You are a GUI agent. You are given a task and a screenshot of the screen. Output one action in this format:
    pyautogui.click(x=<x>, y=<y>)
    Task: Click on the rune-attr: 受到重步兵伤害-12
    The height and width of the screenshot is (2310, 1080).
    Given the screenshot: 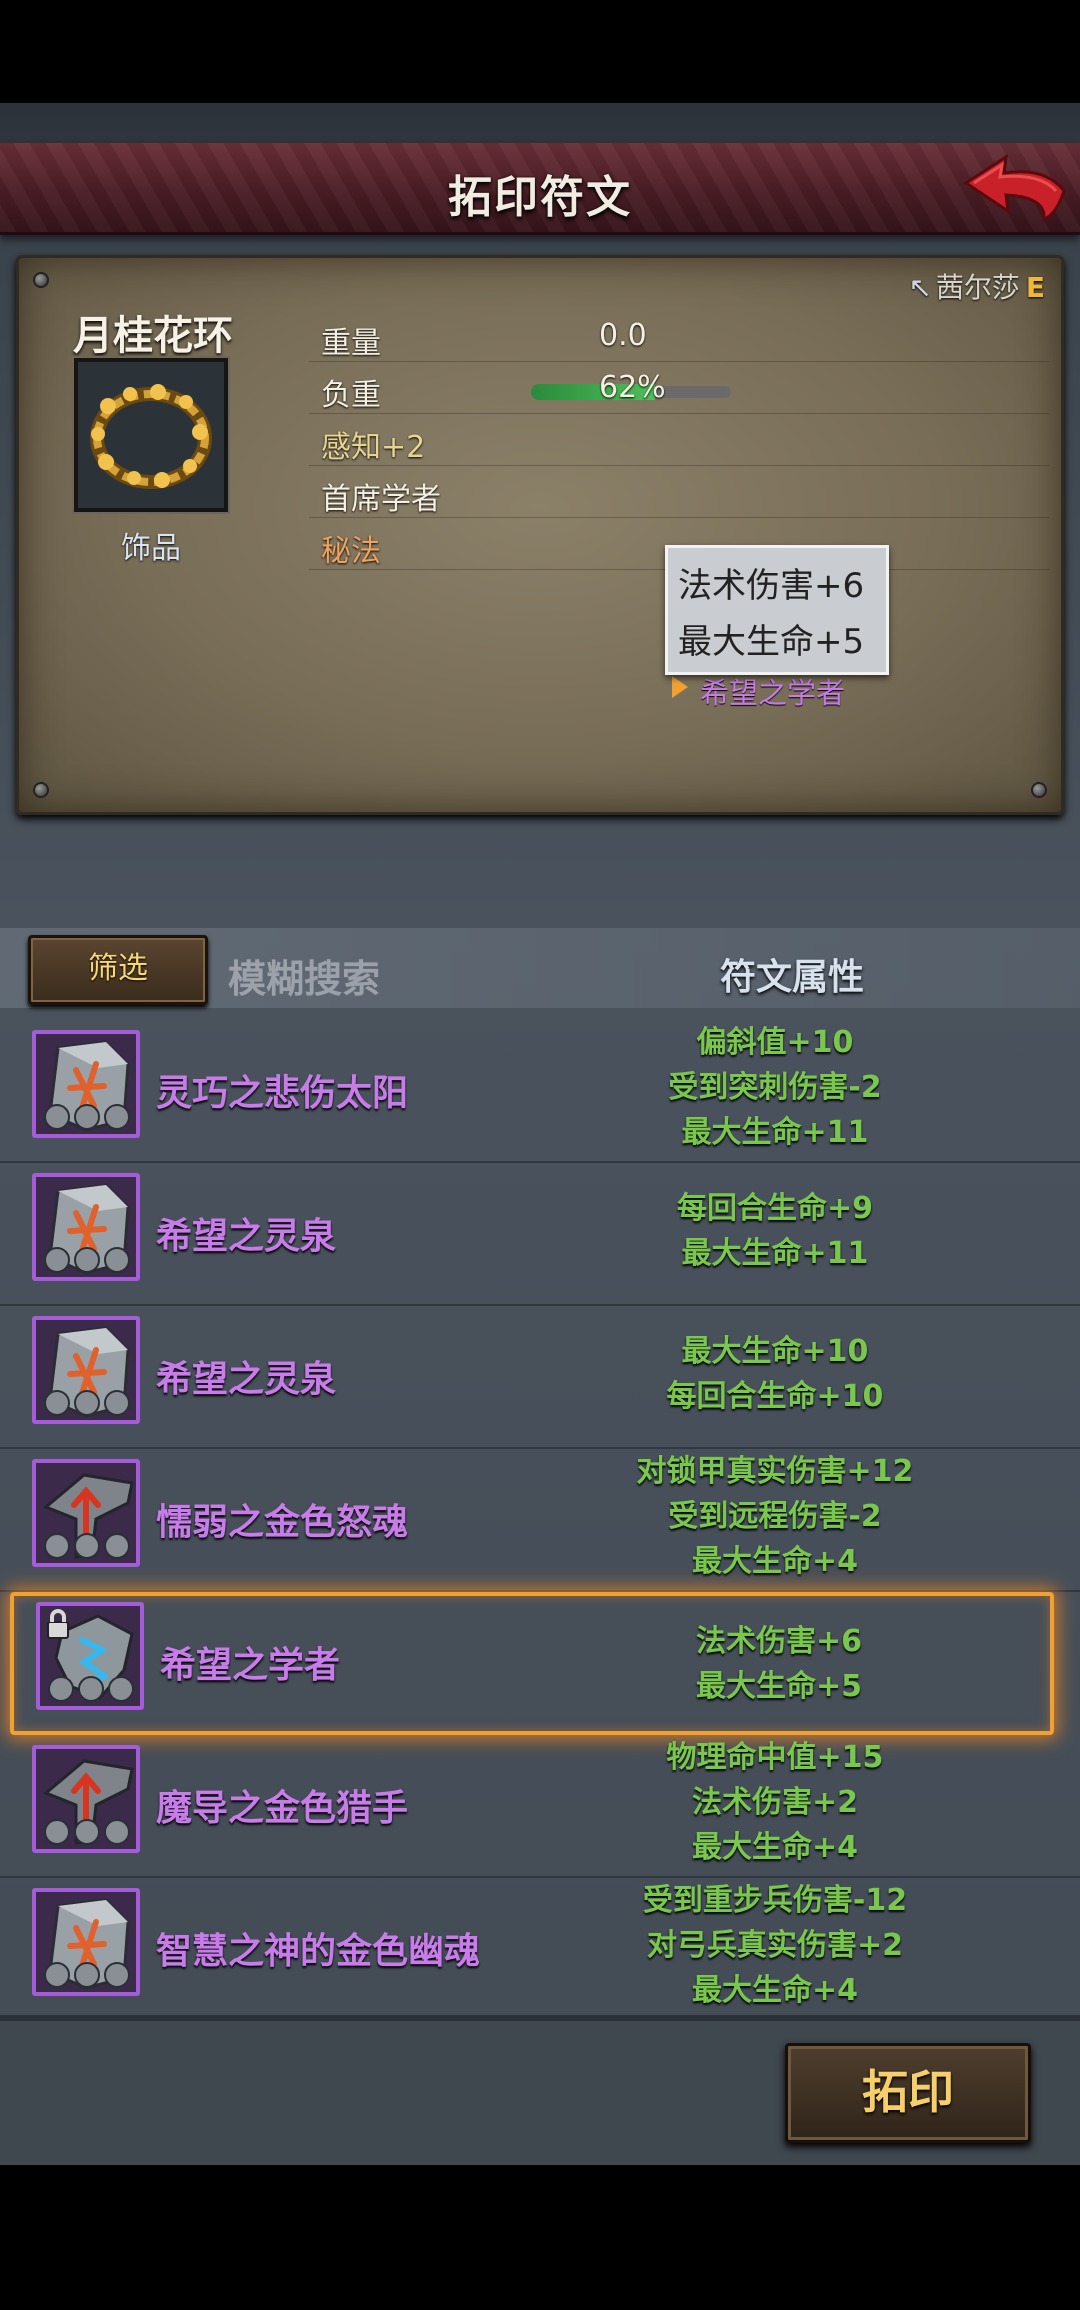 What is the action you would take?
    pyautogui.click(x=775, y=1900)
    